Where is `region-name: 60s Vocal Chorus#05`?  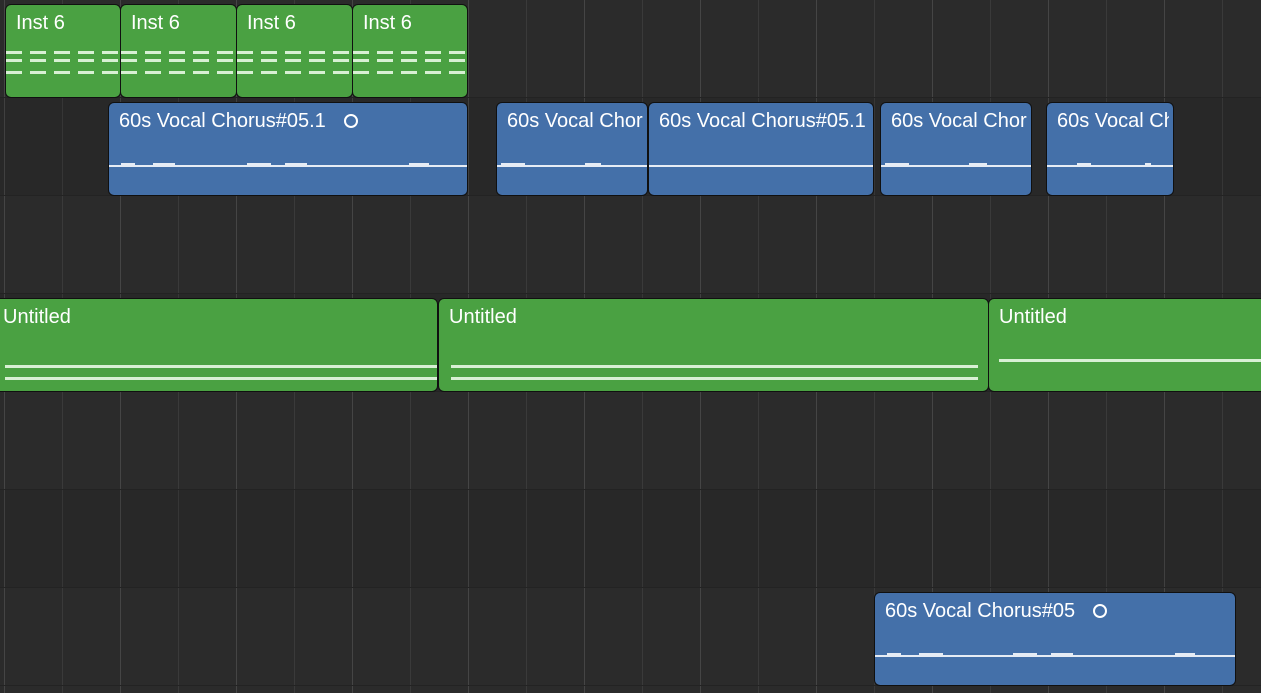
region-name: 60s Vocal Chorus#05 is located at coordinates (1058, 611).